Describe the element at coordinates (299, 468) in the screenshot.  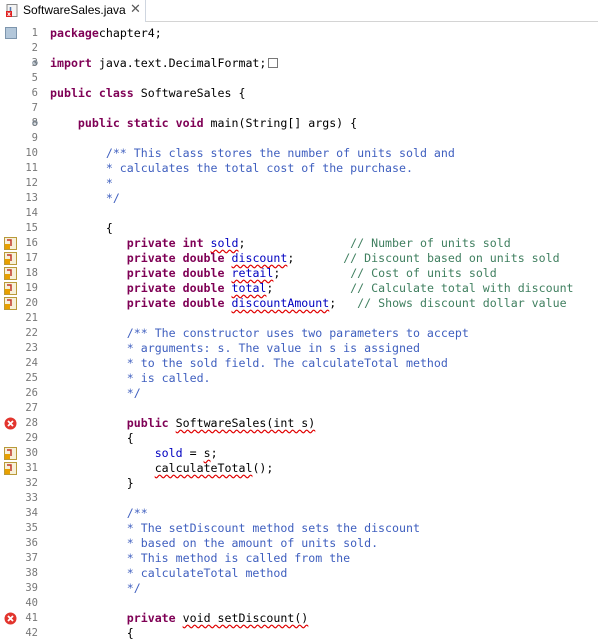
I see `code-line: 31 calculateTotal();` at that location.